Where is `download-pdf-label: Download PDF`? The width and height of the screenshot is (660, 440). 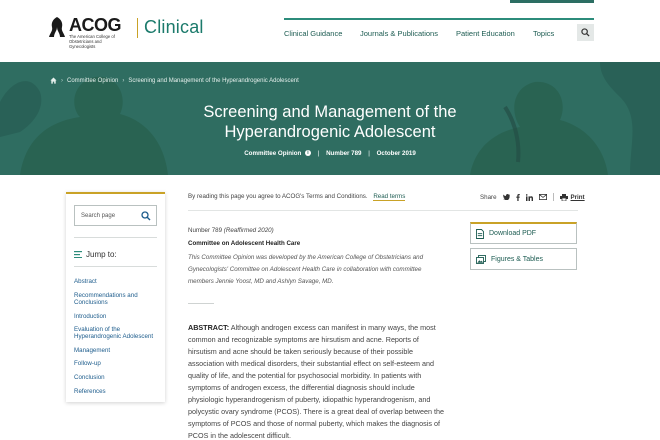 download-pdf-label: Download PDF is located at coordinates (513, 233).